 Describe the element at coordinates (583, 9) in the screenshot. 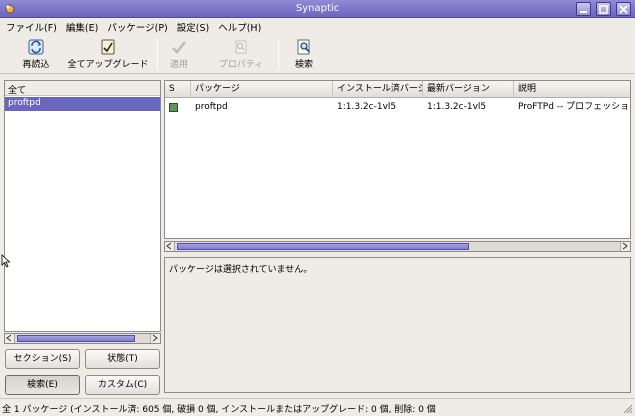

I see `minimize-button` at that location.